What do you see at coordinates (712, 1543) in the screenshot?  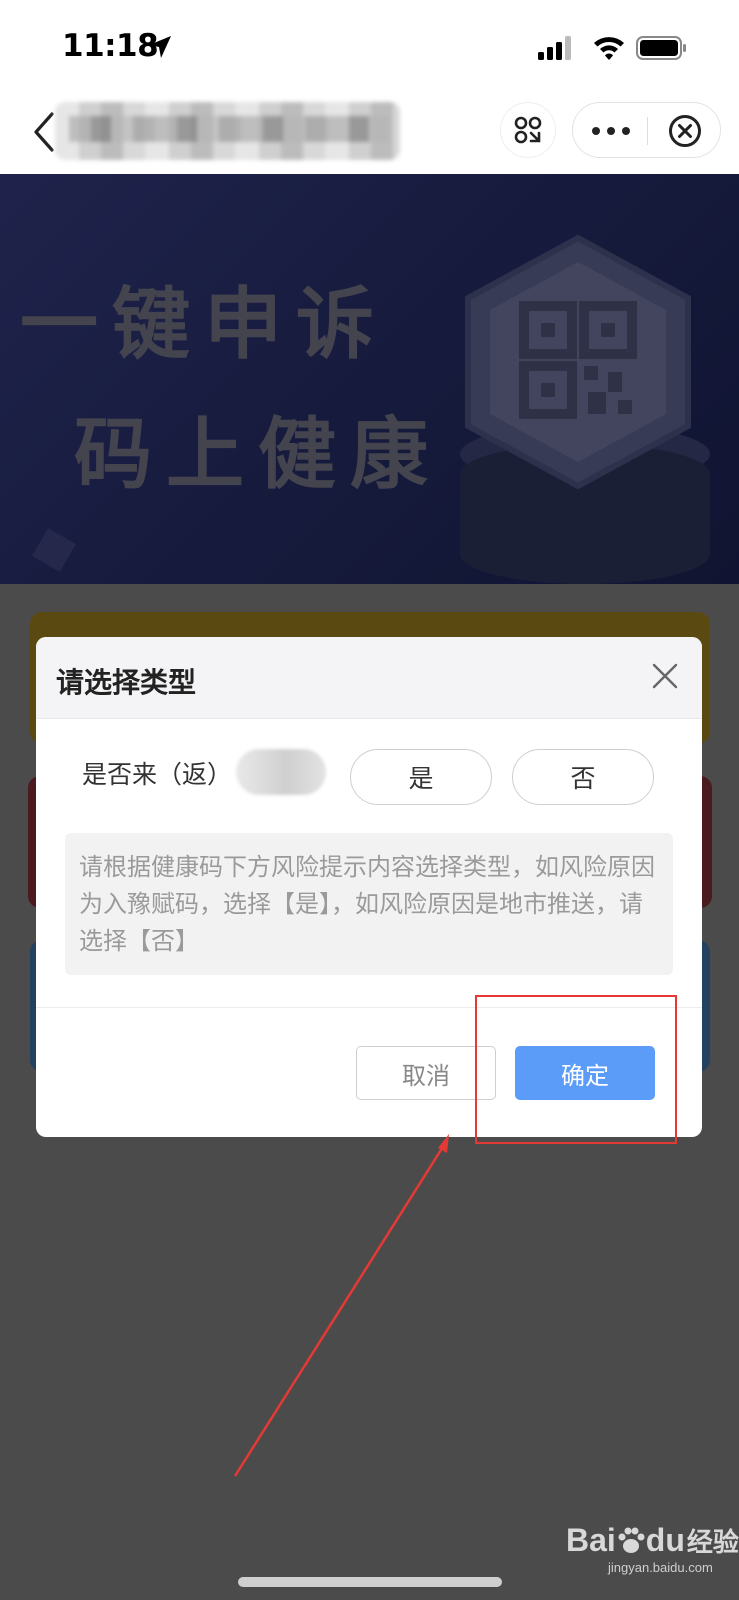 I see `watermark-jingyan: 经验` at bounding box center [712, 1543].